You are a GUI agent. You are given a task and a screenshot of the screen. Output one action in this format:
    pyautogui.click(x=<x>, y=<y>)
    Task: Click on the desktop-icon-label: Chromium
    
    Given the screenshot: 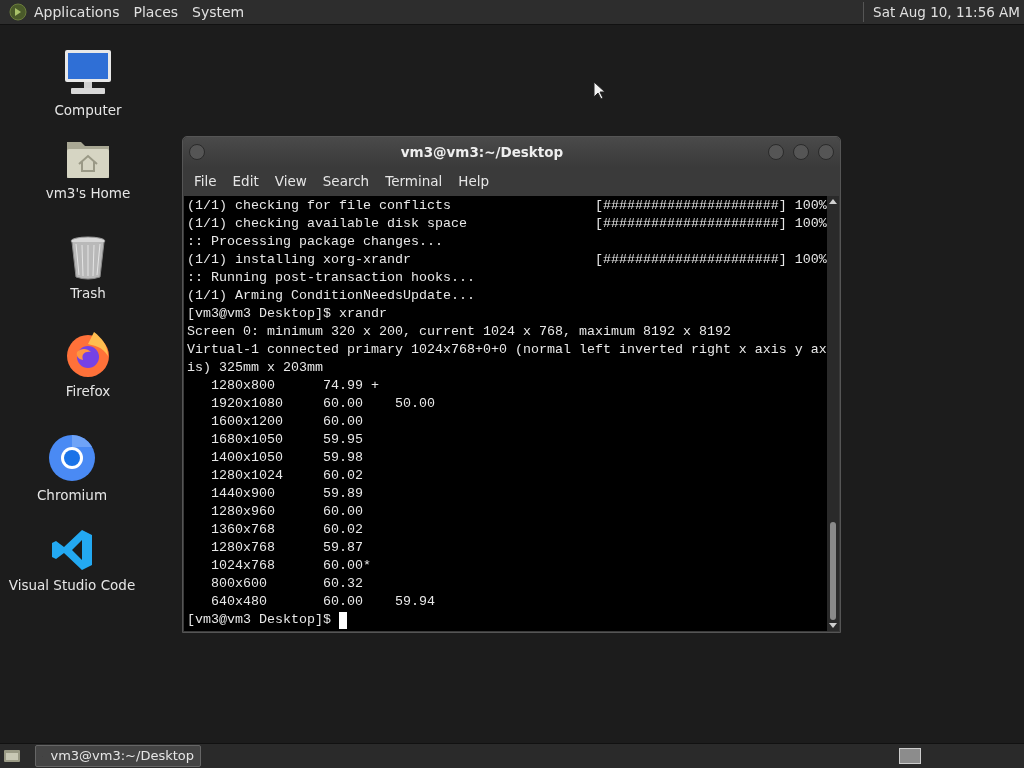 What is the action you would take?
    pyautogui.click(x=72, y=495)
    